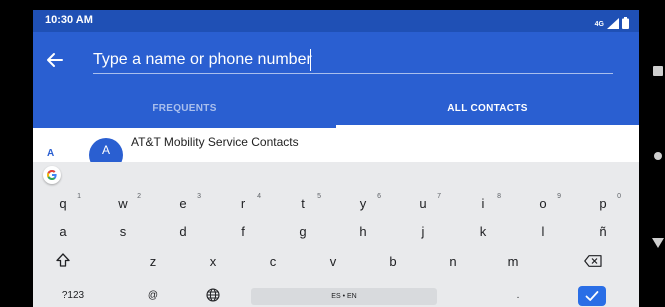 This screenshot has width=665, height=307. I want to click on key-hint: 9, so click(559, 196).